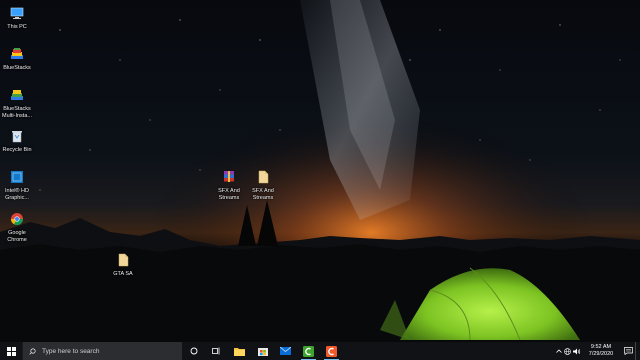 This screenshot has height=360, width=640. I want to click on taskbar-clock: 9:52 AM 7/29/2020, so click(601, 351).